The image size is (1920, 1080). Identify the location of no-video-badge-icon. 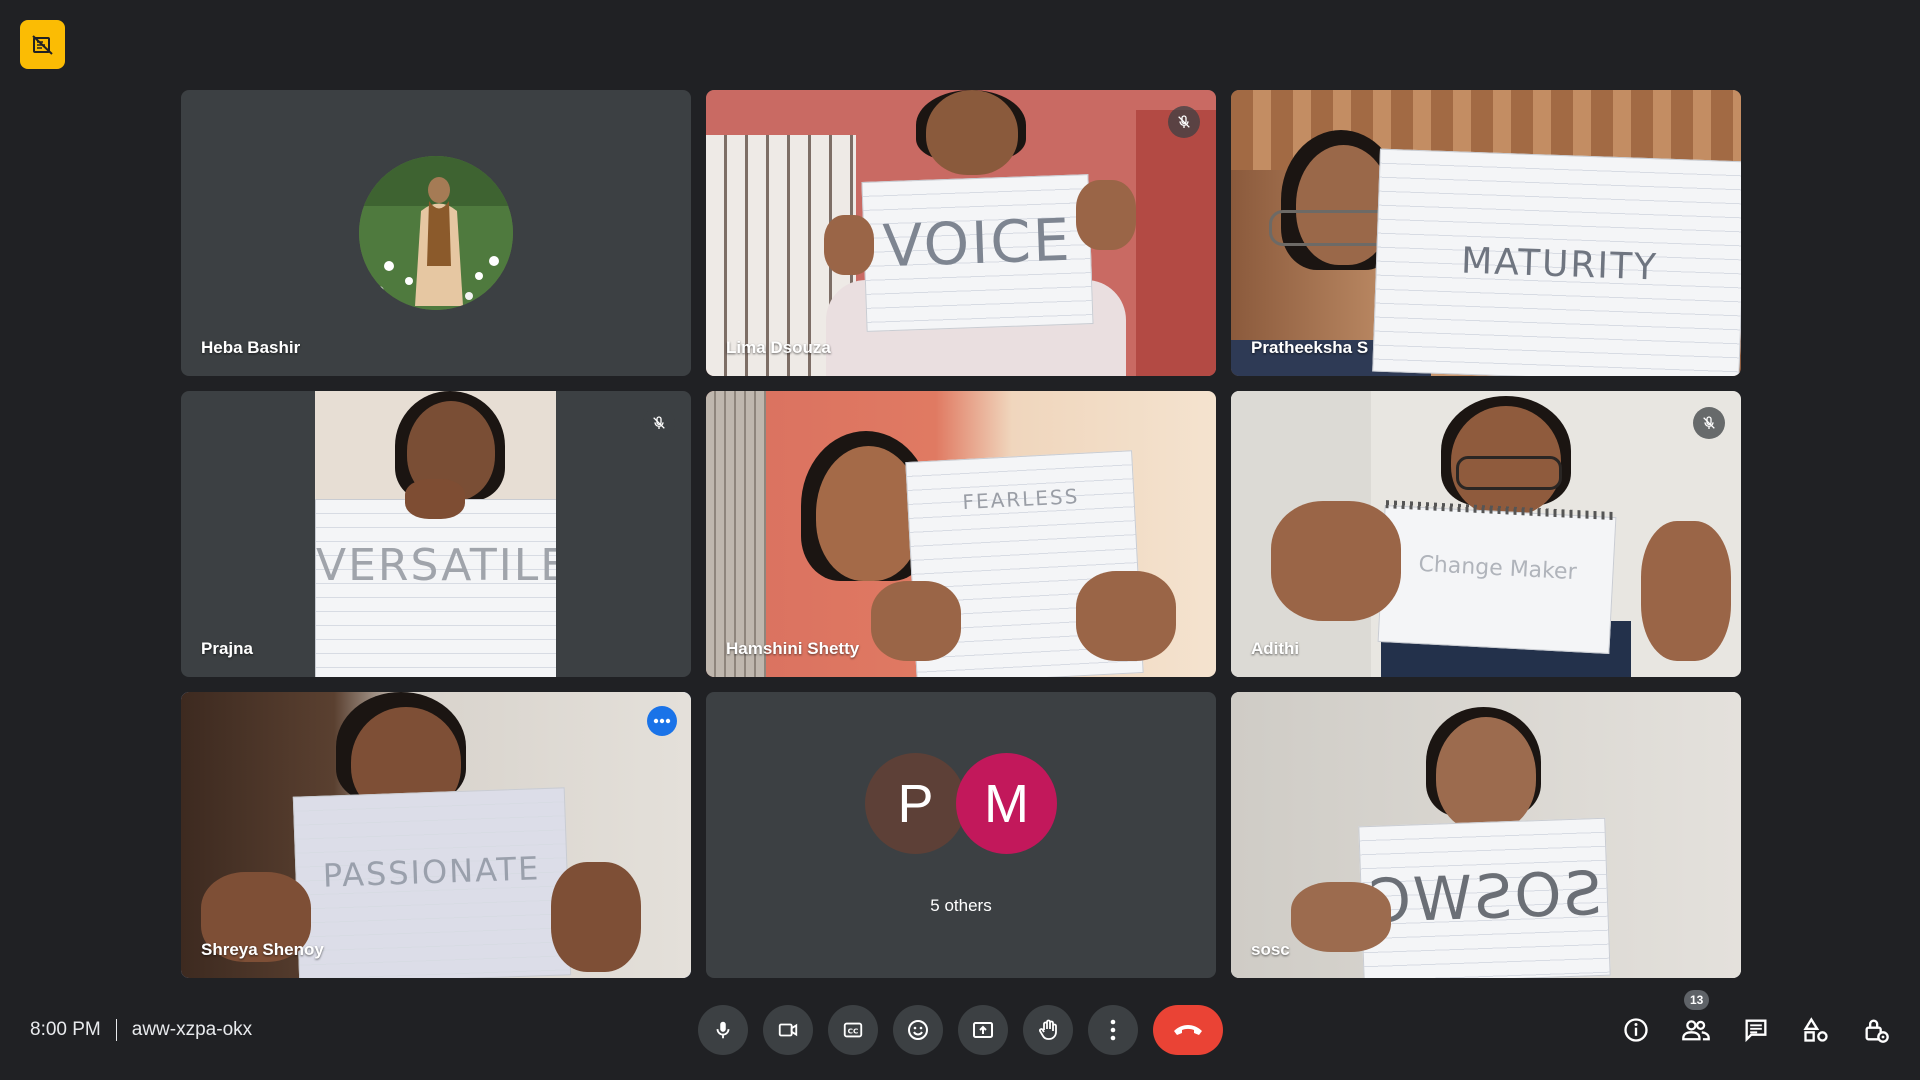
(42, 44).